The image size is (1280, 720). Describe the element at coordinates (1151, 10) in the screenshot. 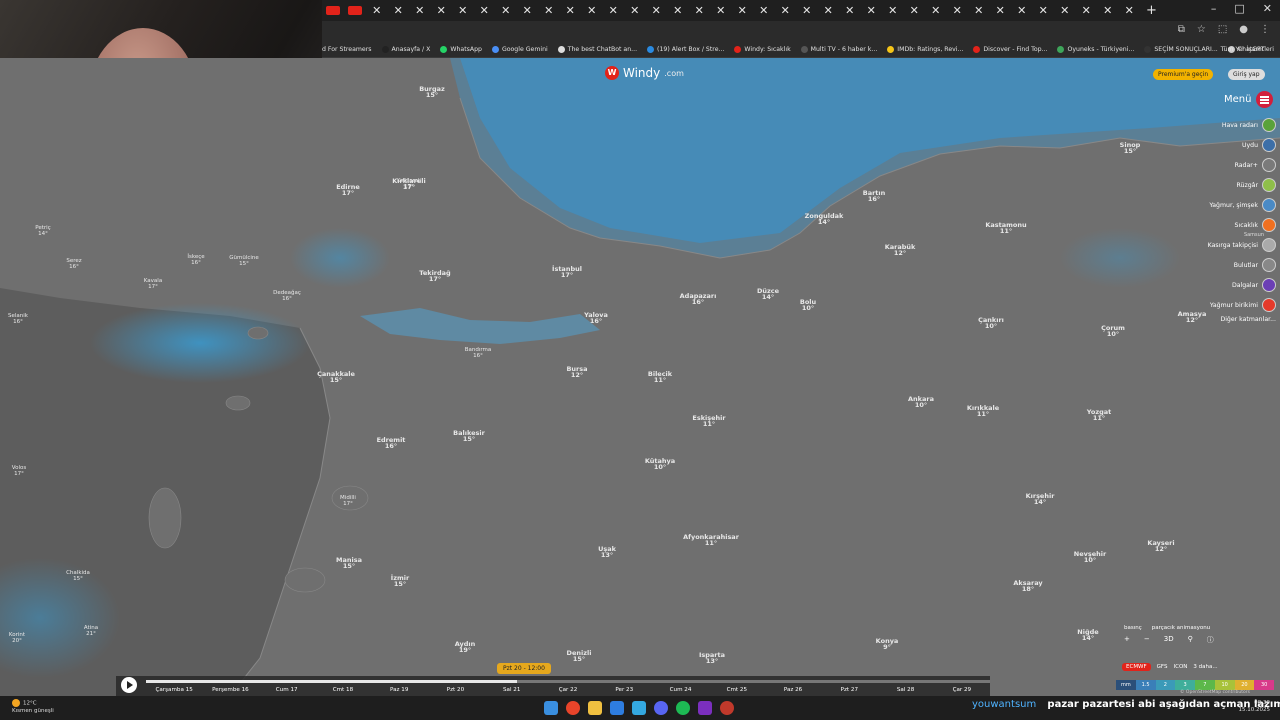

I see `new-tab-button: +` at that location.